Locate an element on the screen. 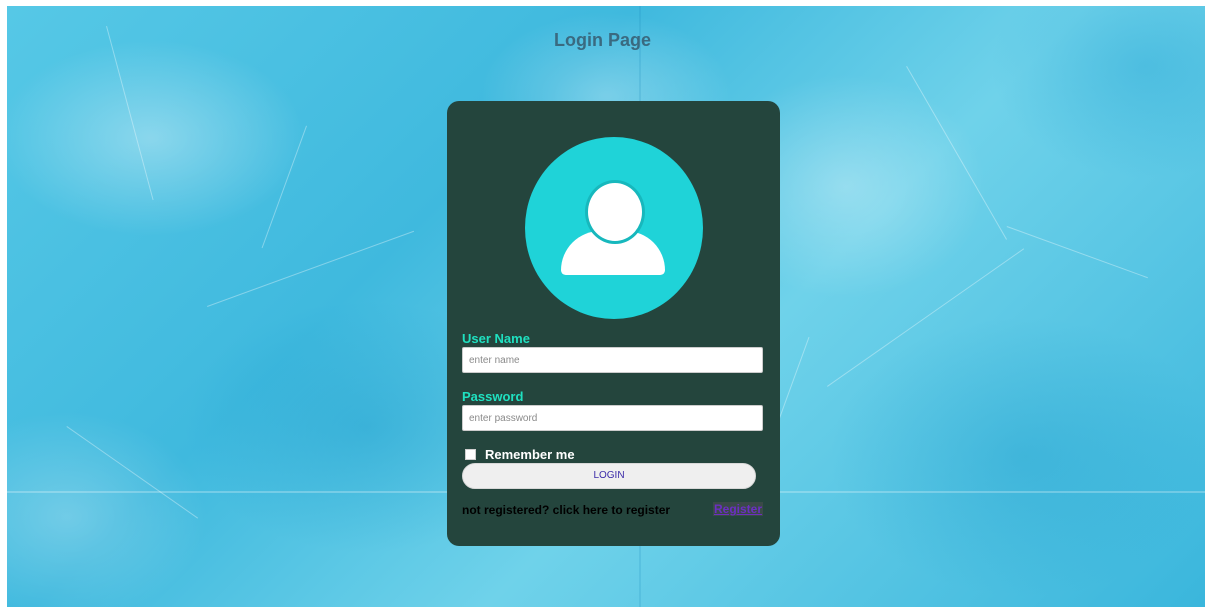  username-label: User Name is located at coordinates (496, 338).